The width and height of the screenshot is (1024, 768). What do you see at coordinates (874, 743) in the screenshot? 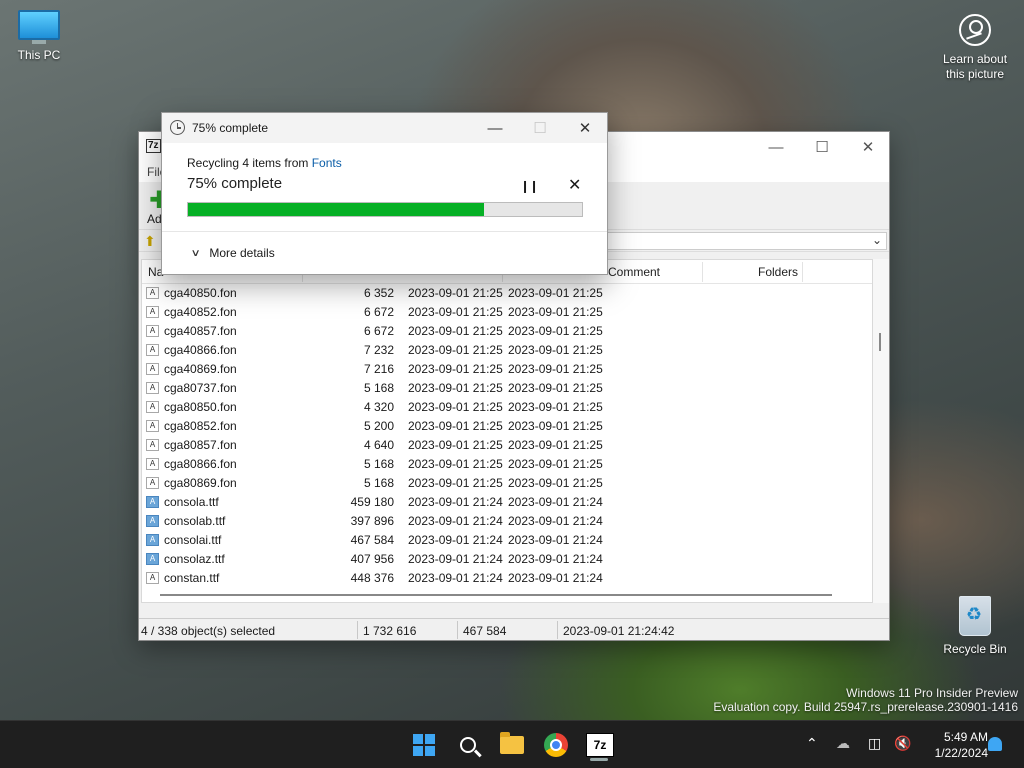
I see `network-icon: ◫` at bounding box center [874, 743].